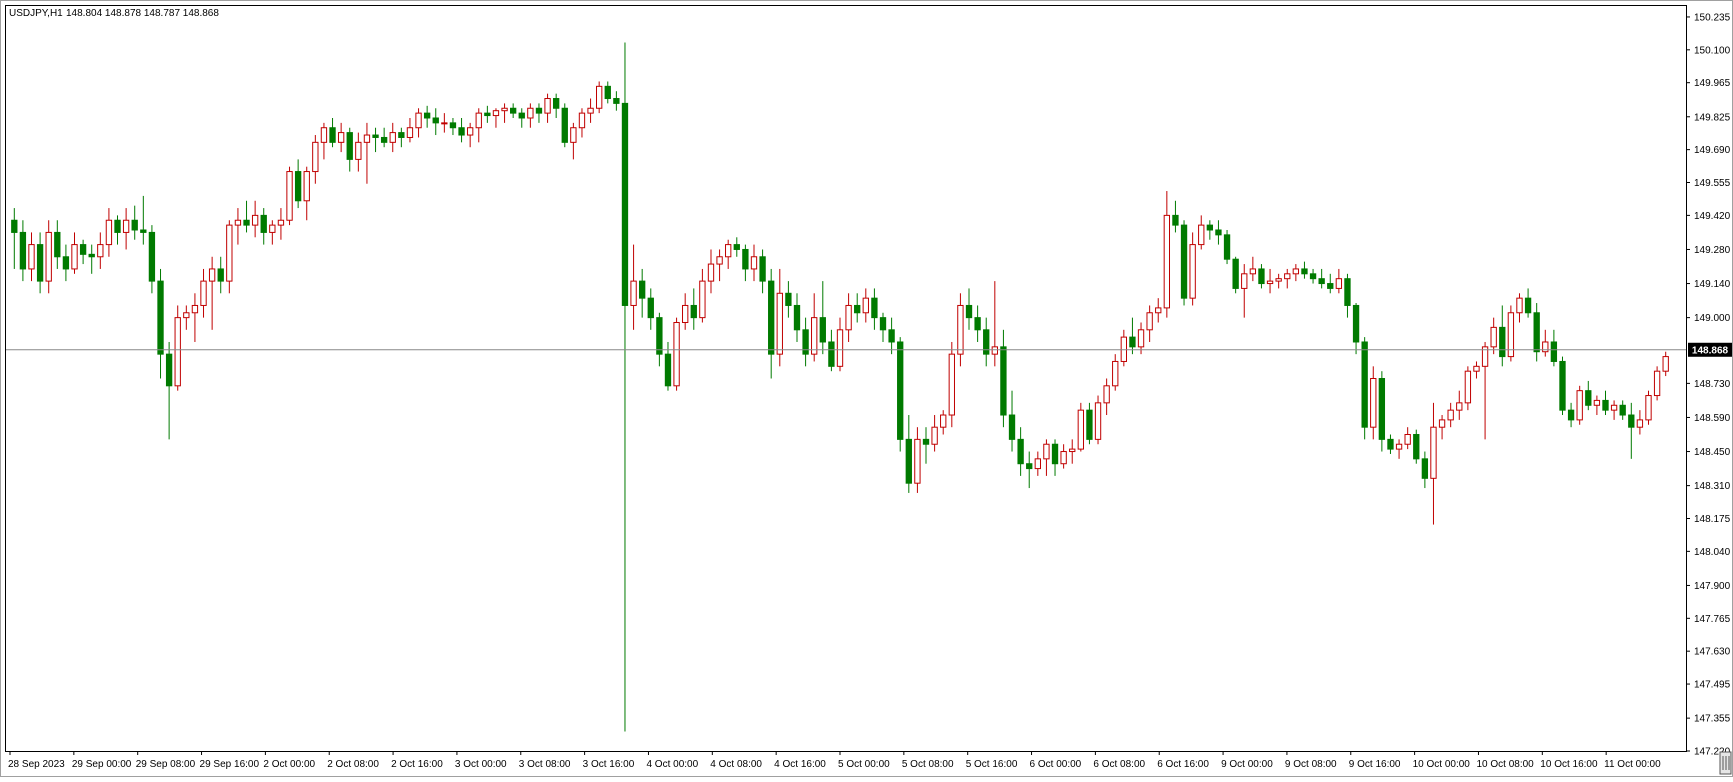 Image resolution: width=1733 pixels, height=782 pixels. What do you see at coordinates (1183, 764) in the screenshot?
I see `x-tick-label: 6 Oct 16:00` at bounding box center [1183, 764].